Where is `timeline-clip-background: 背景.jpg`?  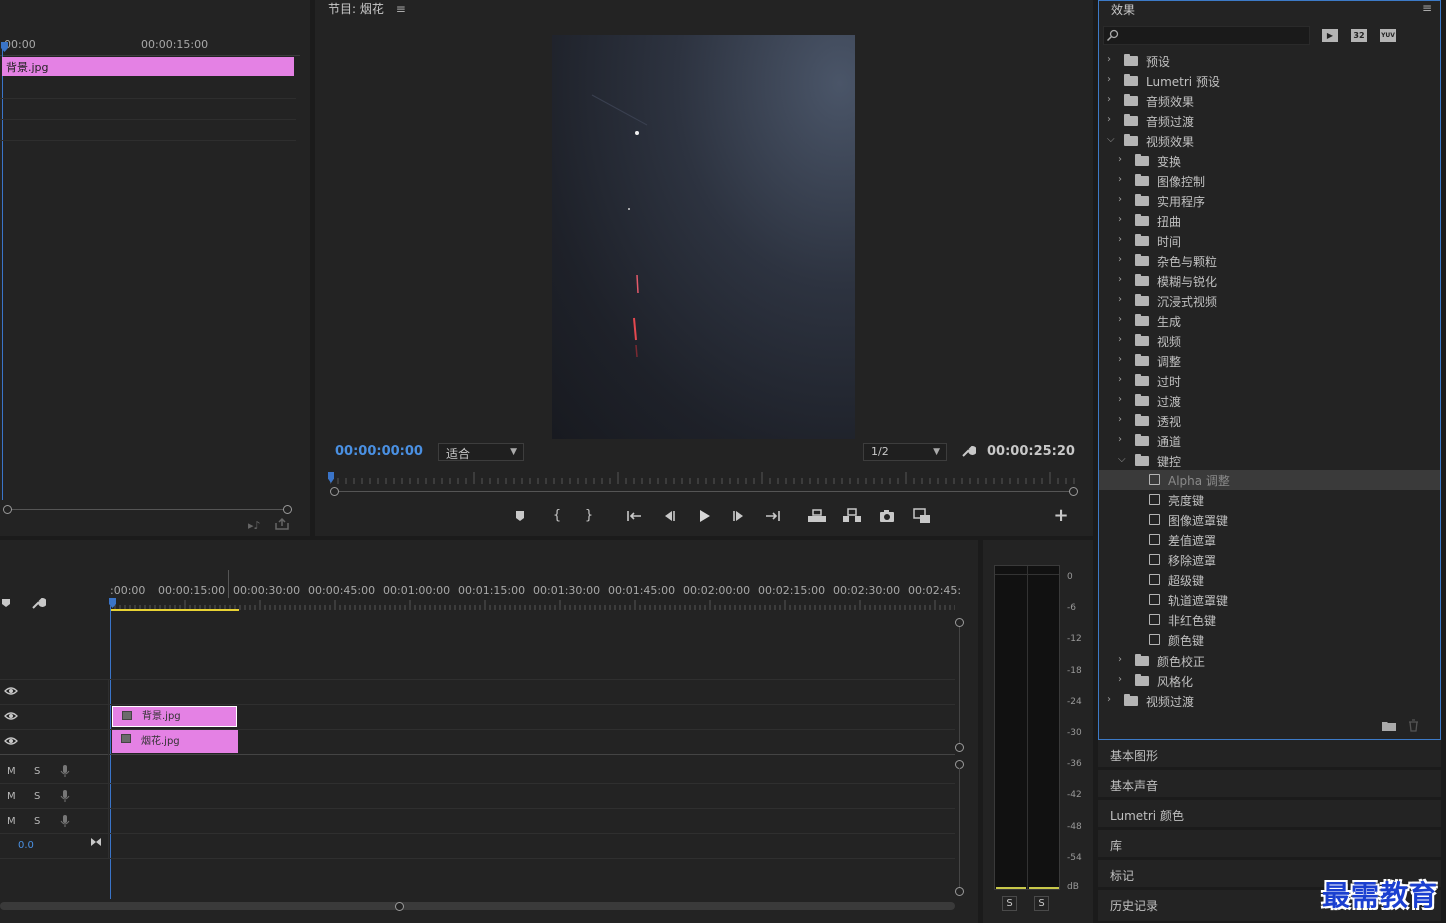
timeline-clip-background: 背景.jpg is located at coordinates (174, 716).